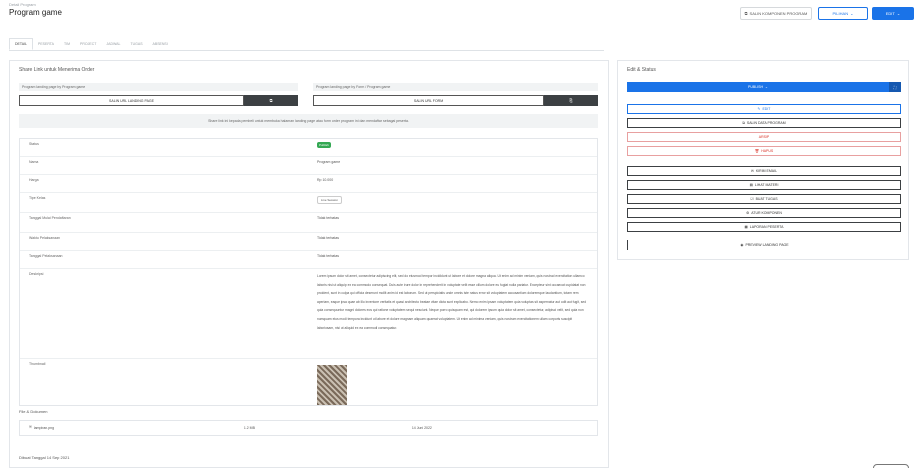 This screenshot has width=921, height=468. I want to click on send-email-button: ✉ KIRIM EMAIL, so click(764, 171).